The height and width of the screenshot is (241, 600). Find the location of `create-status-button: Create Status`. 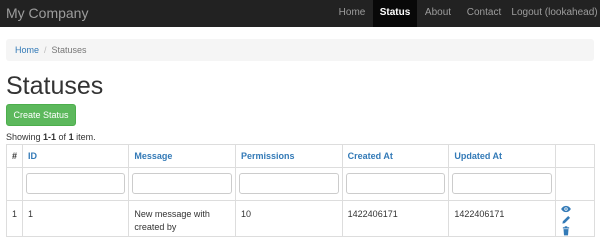

create-status-button: Create Status is located at coordinates (41, 115).